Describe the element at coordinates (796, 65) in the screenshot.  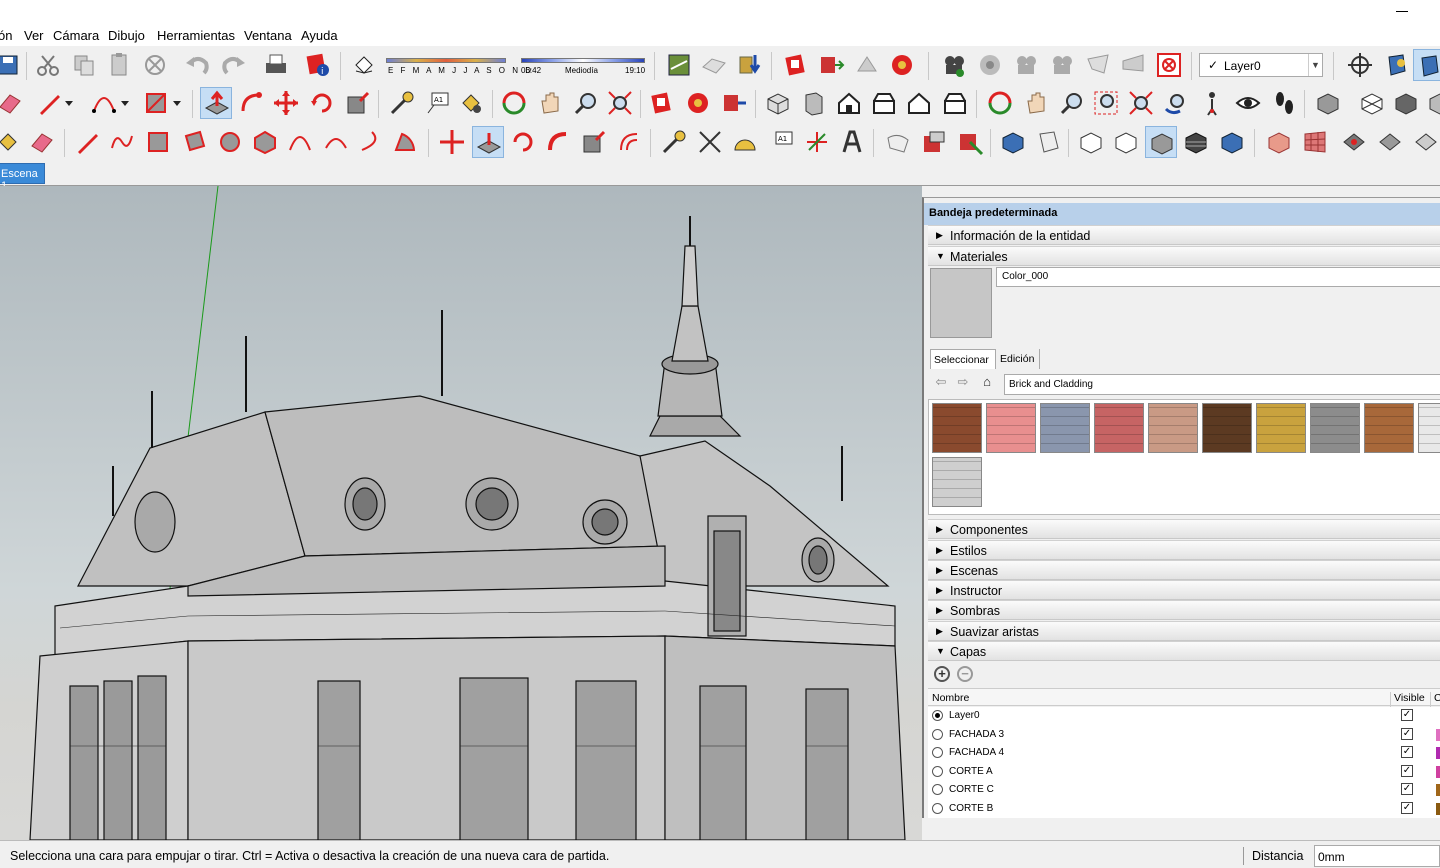
I see `extension-warehouse-icon` at that location.